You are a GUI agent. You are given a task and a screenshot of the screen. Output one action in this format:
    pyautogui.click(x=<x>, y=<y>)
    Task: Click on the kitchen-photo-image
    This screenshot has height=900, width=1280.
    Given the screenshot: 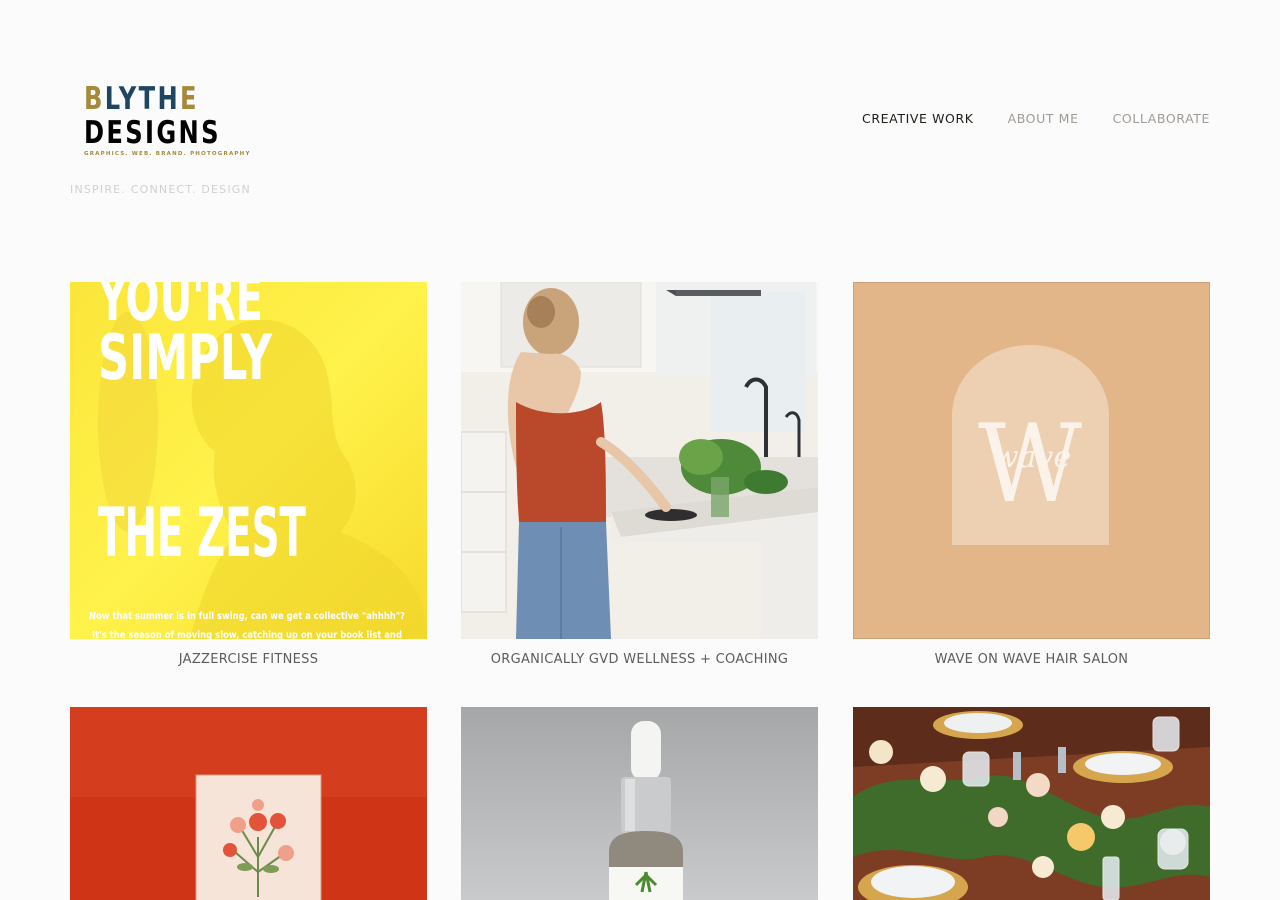 What is the action you would take?
    pyautogui.click(x=639, y=460)
    